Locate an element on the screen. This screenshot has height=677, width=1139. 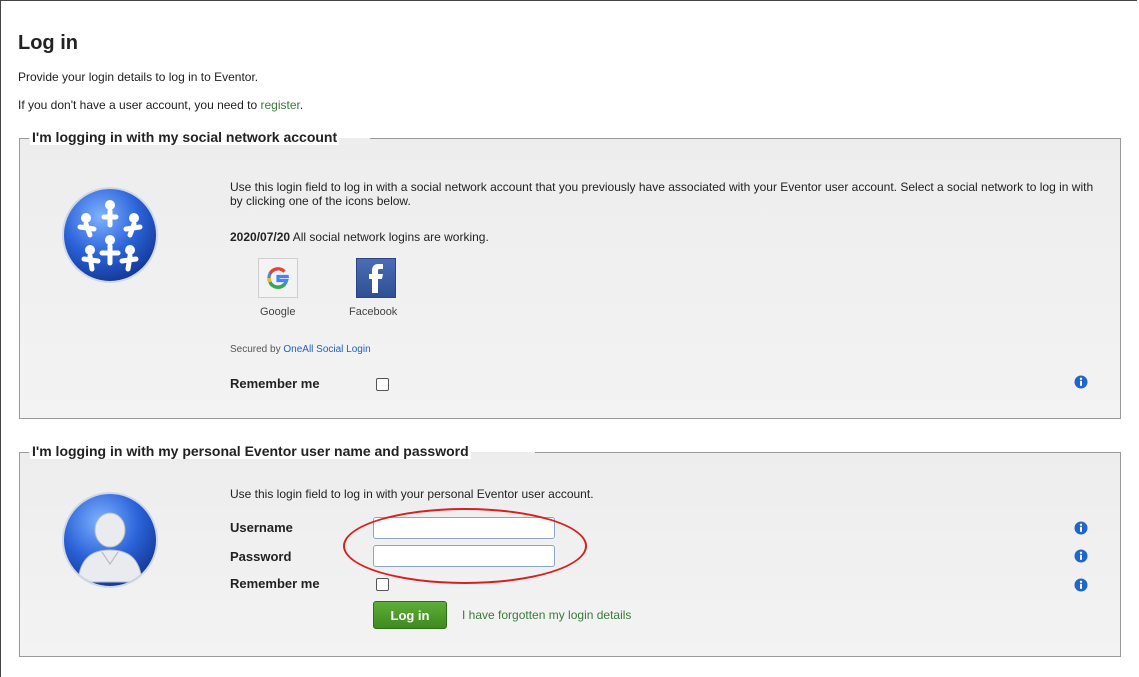
facebook-icon is located at coordinates (376, 278).